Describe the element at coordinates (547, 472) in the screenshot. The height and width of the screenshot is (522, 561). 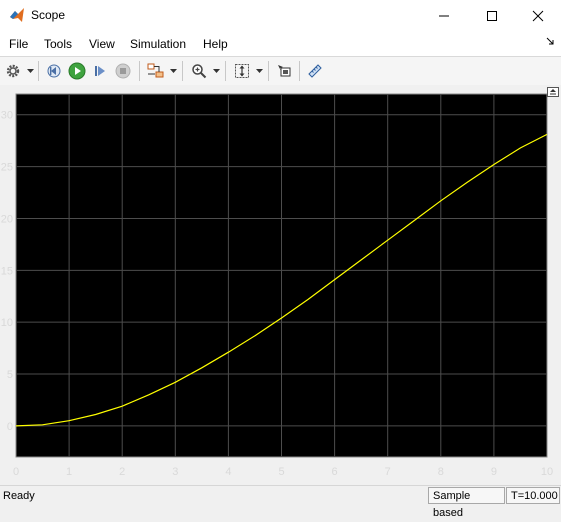
I see `x-tick-label: 10` at that location.